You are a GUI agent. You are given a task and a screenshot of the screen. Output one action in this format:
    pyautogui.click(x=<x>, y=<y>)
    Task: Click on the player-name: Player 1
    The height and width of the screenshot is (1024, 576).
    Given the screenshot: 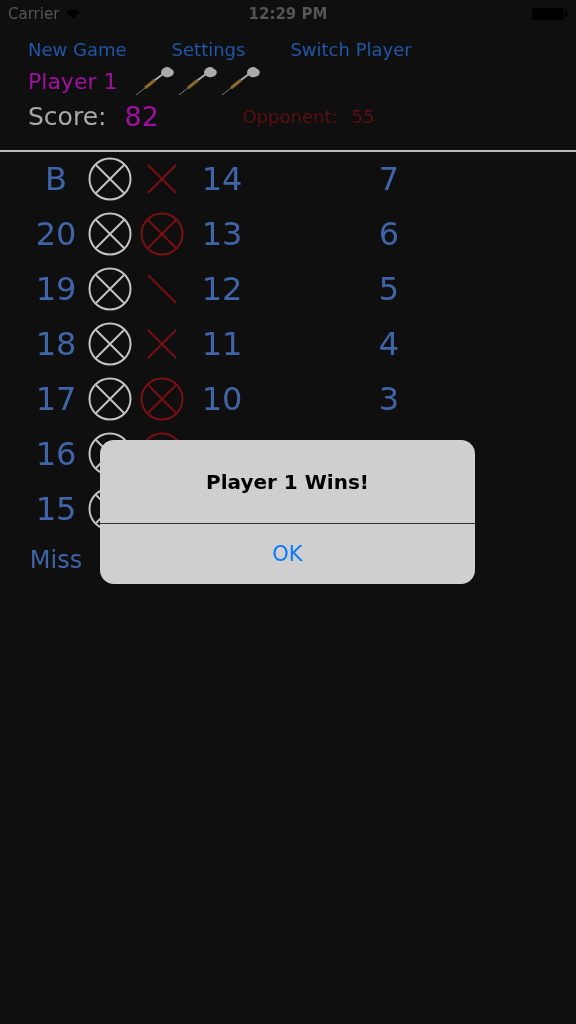 What is the action you would take?
    pyautogui.click(x=73, y=81)
    